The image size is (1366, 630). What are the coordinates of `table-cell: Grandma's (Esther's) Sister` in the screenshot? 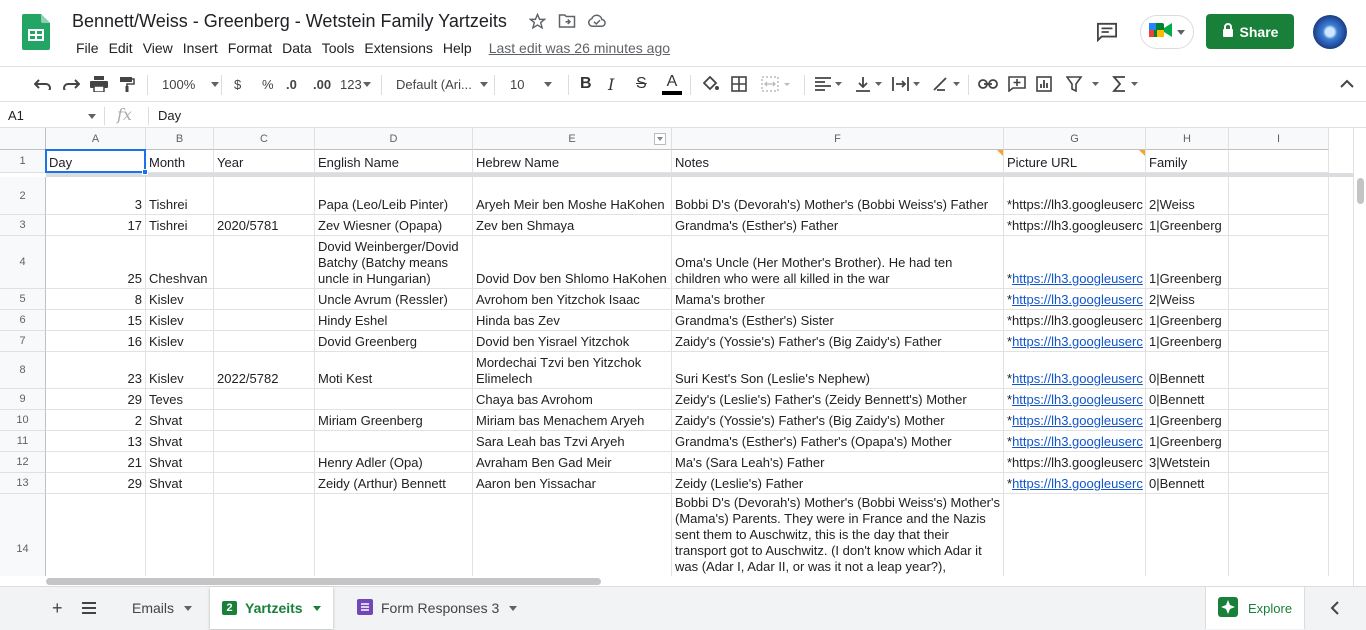 It's located at (838, 320).